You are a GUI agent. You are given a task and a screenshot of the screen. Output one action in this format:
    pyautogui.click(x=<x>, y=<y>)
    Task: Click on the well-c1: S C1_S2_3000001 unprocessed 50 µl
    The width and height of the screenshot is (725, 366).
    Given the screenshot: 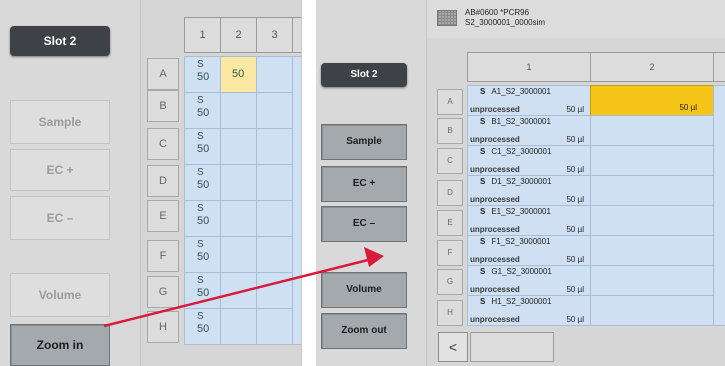 What is the action you would take?
    pyautogui.click(x=529, y=160)
    